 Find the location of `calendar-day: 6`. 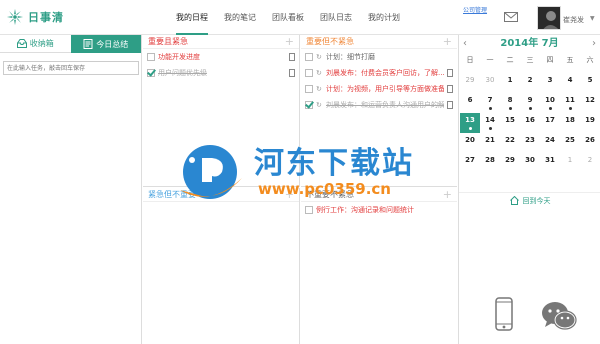

calendar-day: 6 is located at coordinates (470, 103).